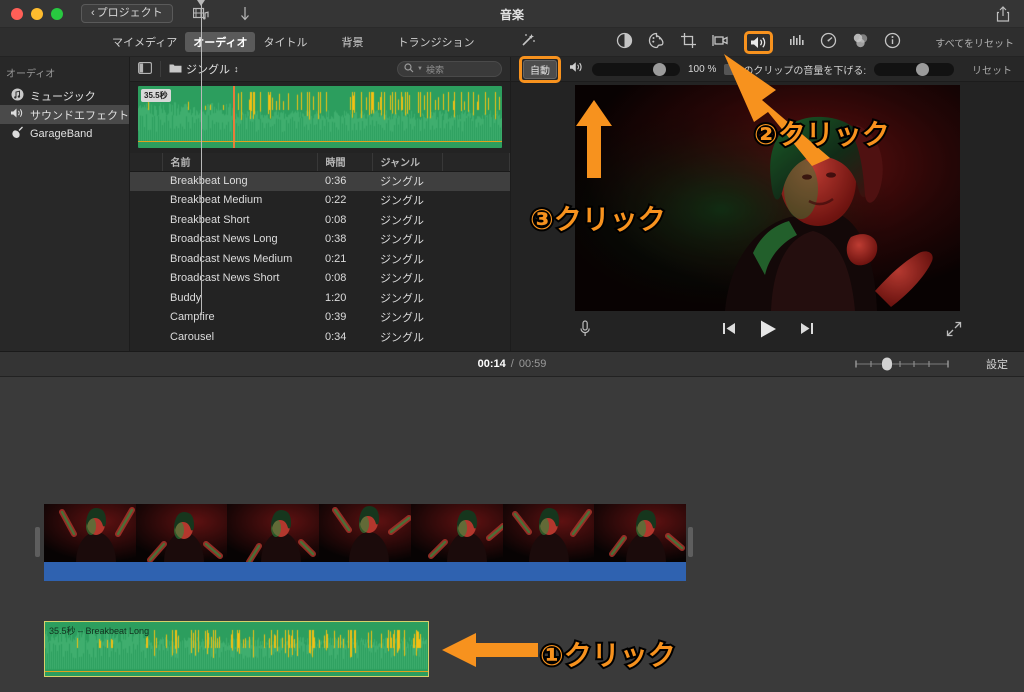 The height and width of the screenshot is (692, 1024). Describe the element at coordinates (17, 114) in the screenshot. I see `speaker-icon` at that location.